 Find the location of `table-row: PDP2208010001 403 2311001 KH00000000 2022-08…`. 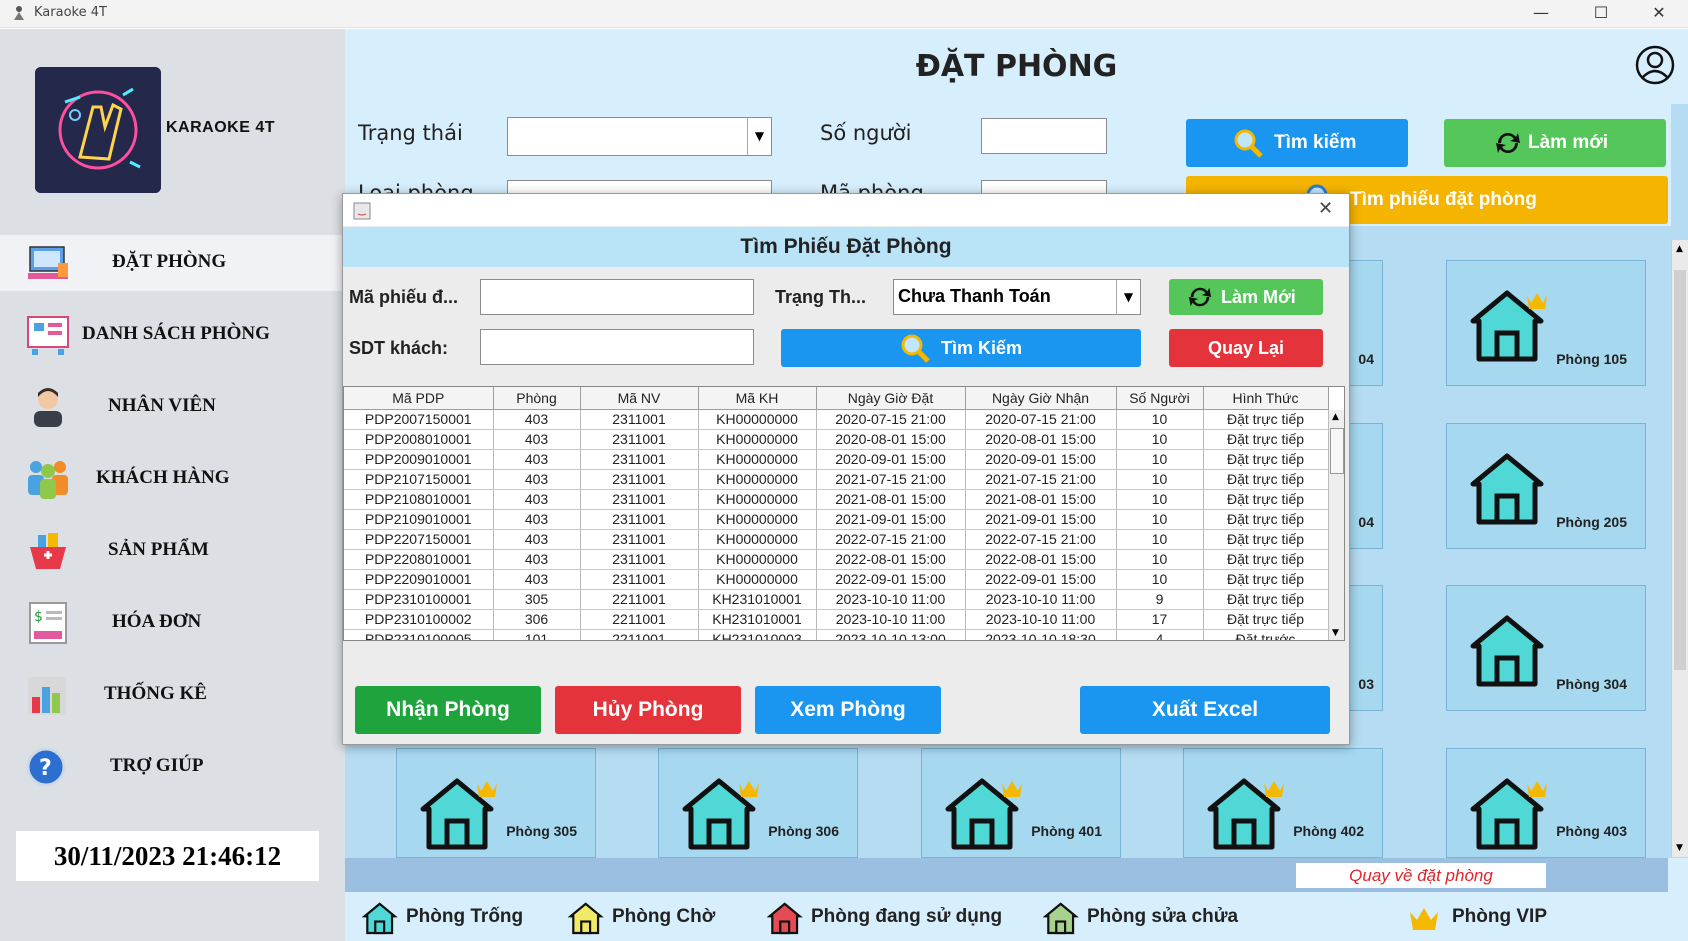

table-row: PDP2208010001 403 2311001 KH00000000 2022-08… is located at coordinates (836, 559).